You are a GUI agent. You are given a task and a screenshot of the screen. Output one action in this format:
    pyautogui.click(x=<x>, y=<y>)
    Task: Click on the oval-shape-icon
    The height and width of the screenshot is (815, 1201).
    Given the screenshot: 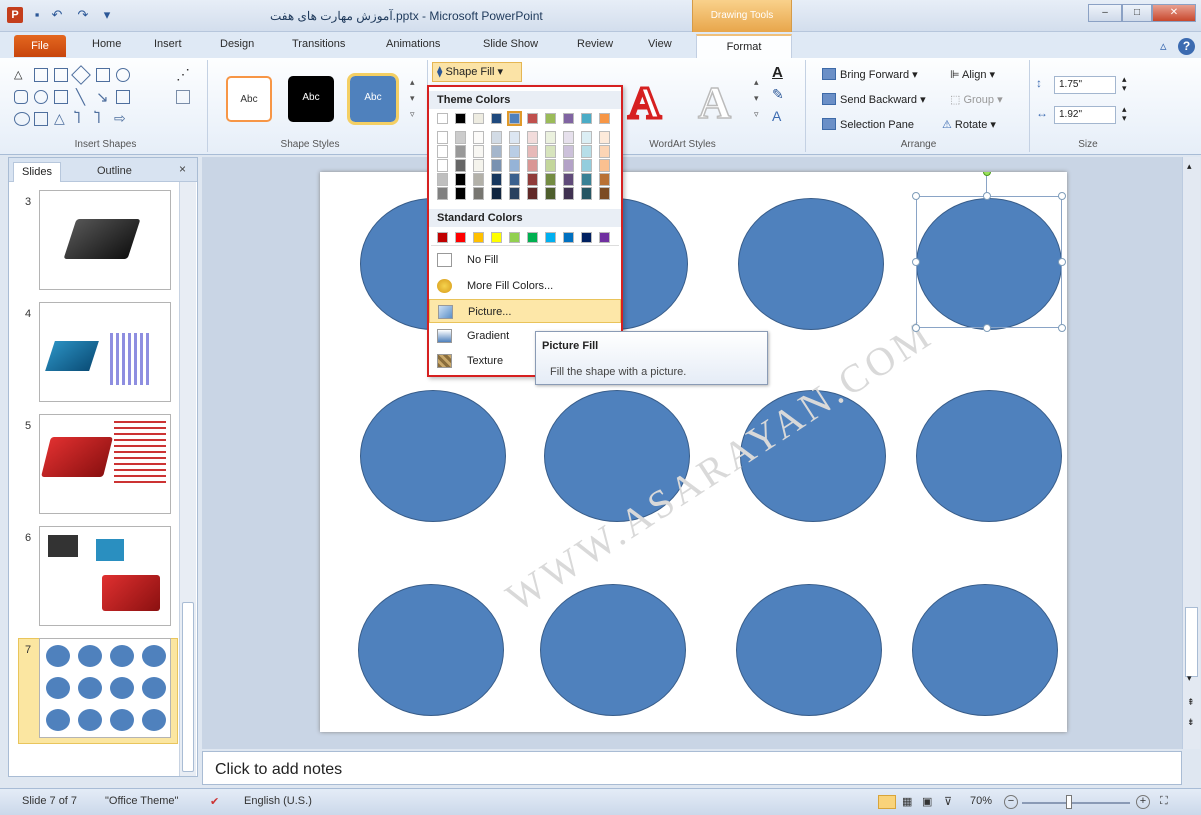 What is the action you would take?
    pyautogui.click(x=22, y=119)
    